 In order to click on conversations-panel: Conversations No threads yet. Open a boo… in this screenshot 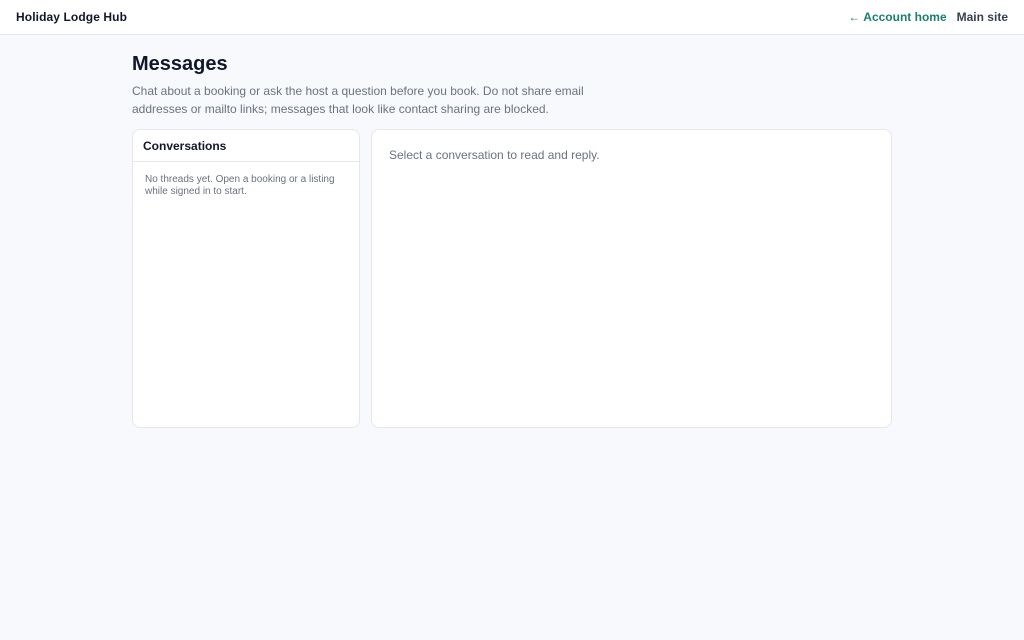, I will do `click(246, 278)`.